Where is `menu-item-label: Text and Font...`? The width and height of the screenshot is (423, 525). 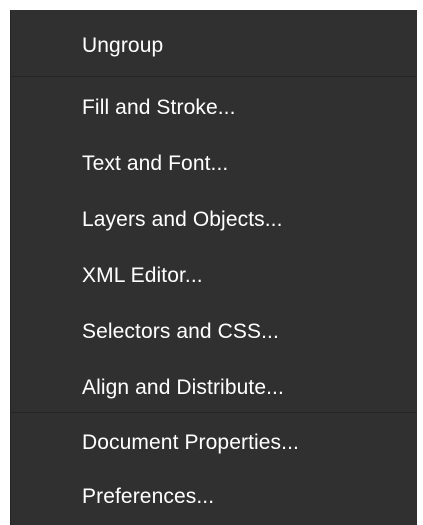 menu-item-label: Text and Font... is located at coordinates (155, 163).